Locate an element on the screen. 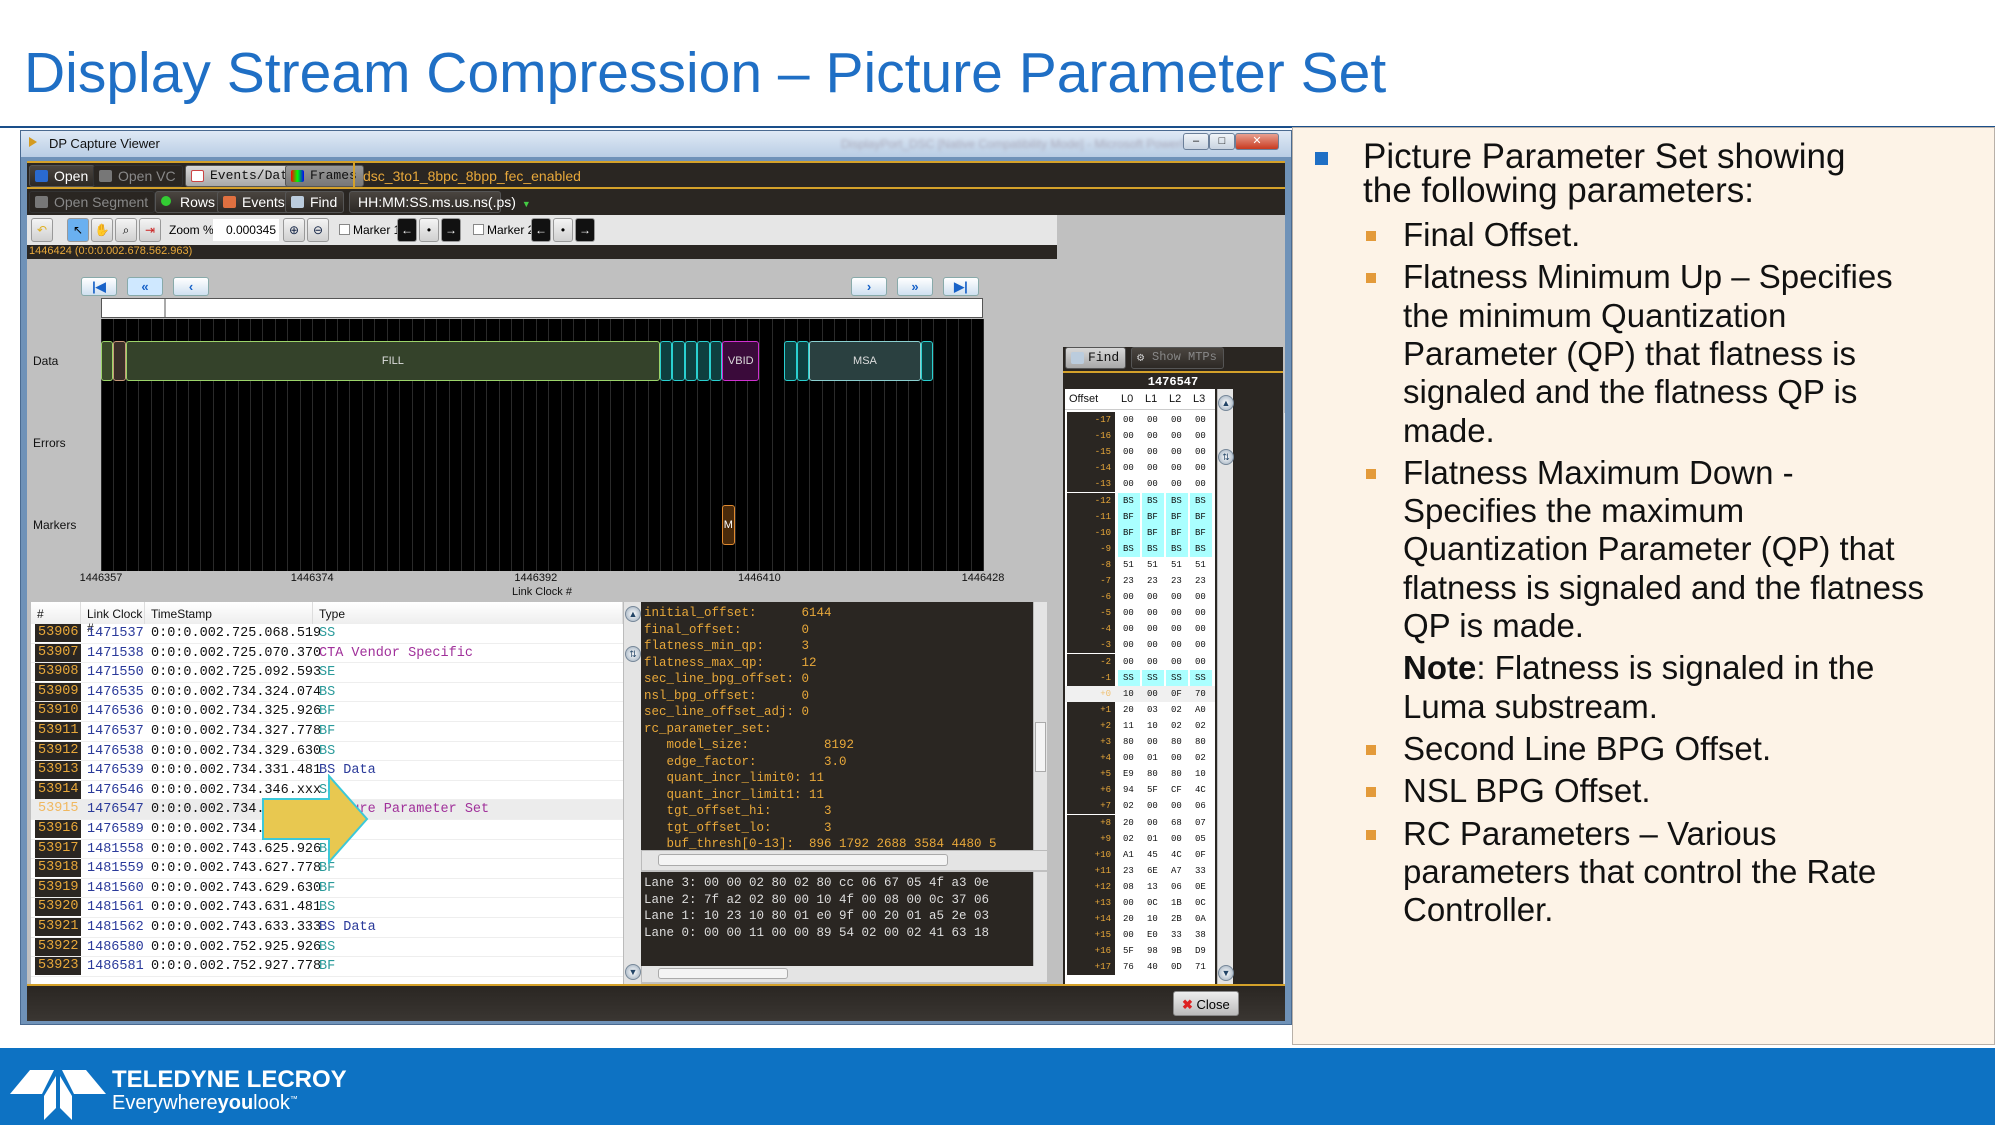 This screenshot has width=1995, height=1125. waveform-plot: FILL VBID MSA M is located at coordinates (542, 445).